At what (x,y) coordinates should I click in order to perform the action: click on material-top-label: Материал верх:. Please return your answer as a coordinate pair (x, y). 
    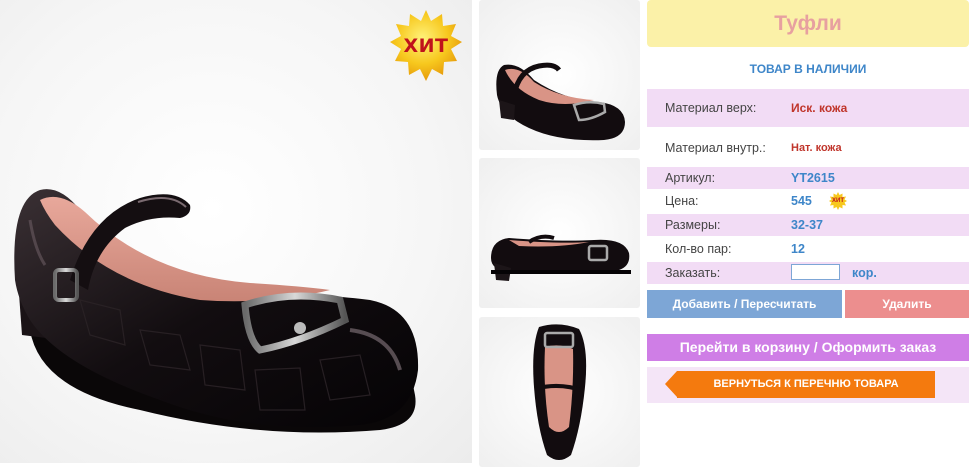
    Looking at the image, I should click on (711, 108).